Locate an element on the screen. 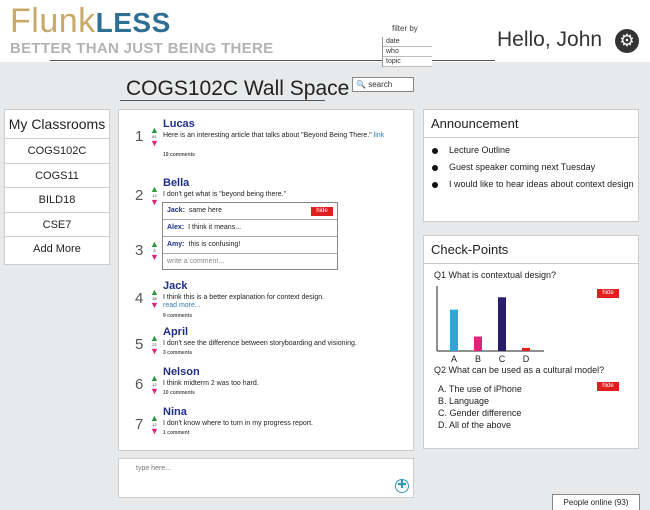 The image size is (650, 510). search-placeholder: search is located at coordinates (380, 84).